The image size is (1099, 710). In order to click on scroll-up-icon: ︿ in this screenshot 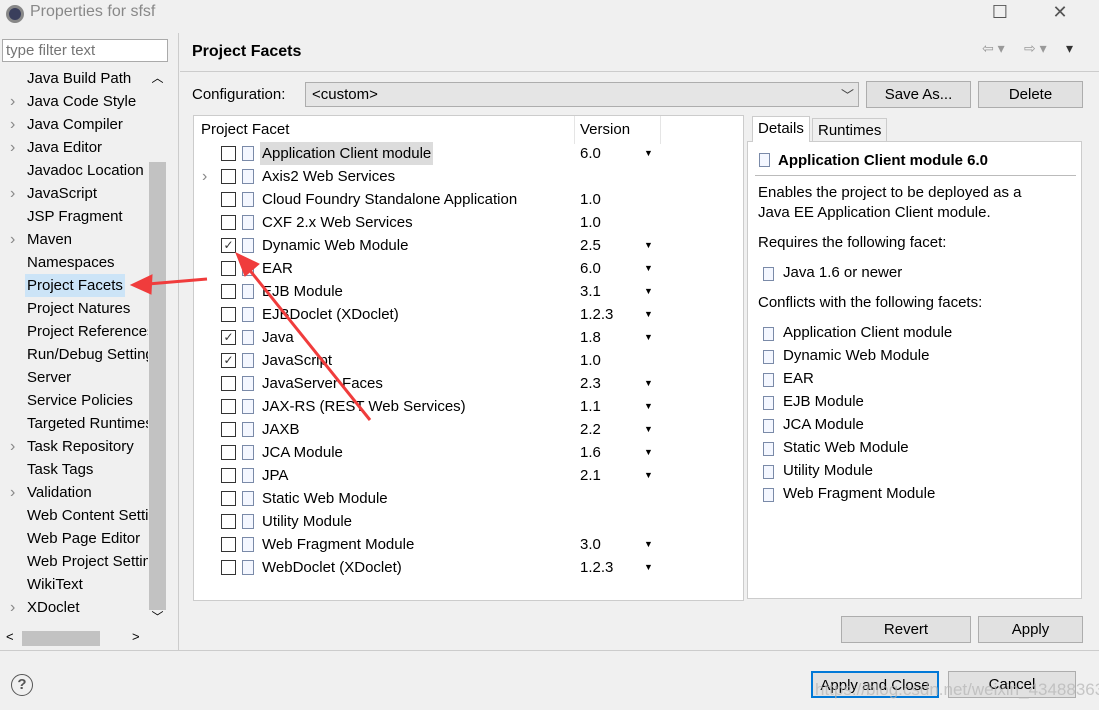, I will do `click(157, 76)`.